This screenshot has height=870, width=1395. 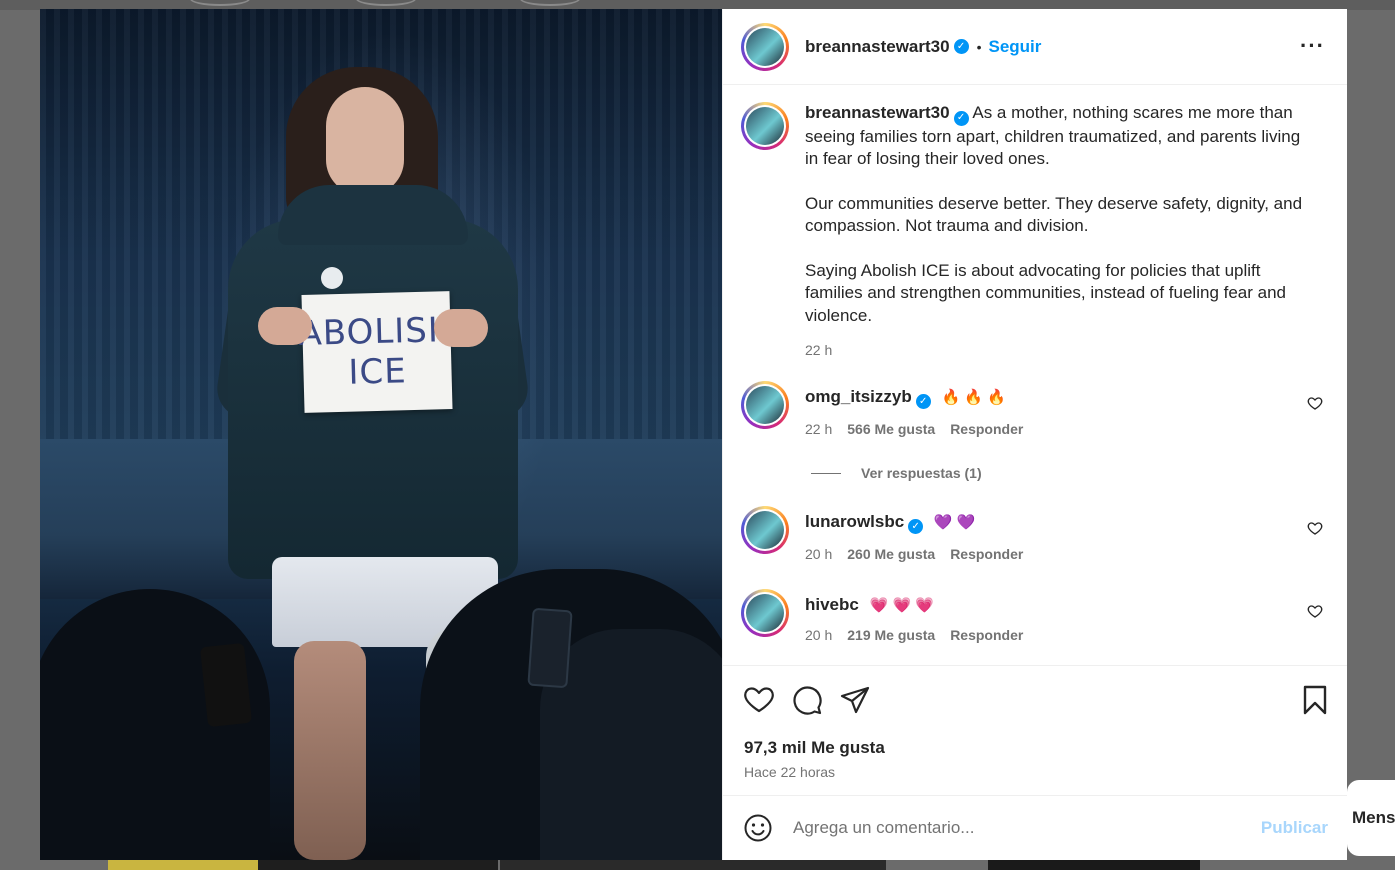 I want to click on caption-username: breannastewart30, so click(x=877, y=112).